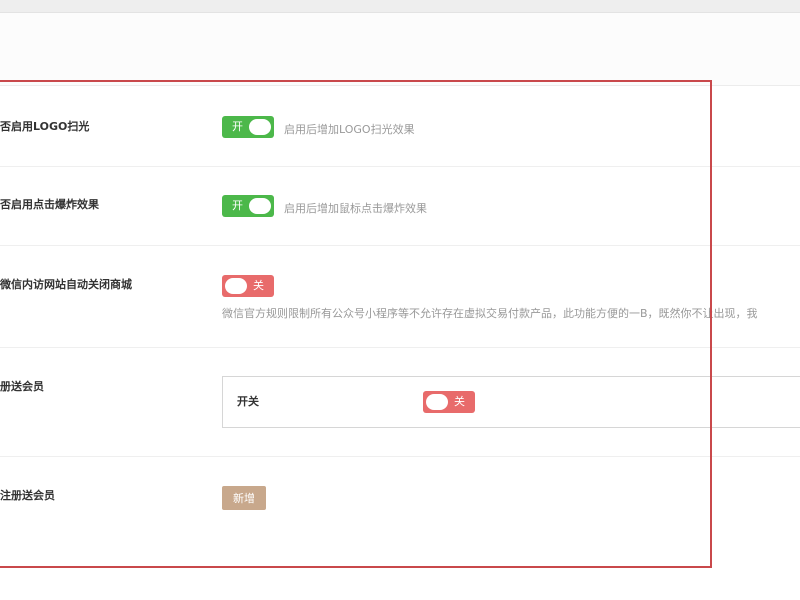  Describe the element at coordinates (248, 127) in the screenshot. I see `logo-shine-toggle: 开` at that location.